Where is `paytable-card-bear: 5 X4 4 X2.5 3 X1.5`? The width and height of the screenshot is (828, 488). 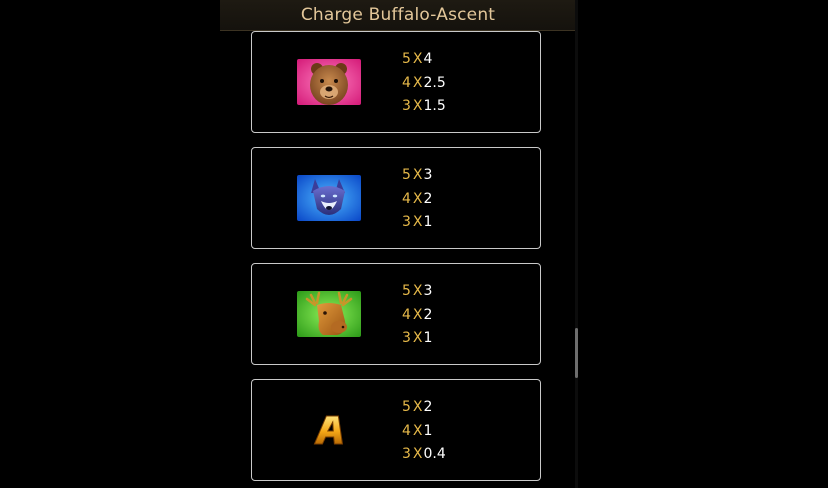
paytable-card-bear: 5 X4 4 X2.5 3 X1.5 is located at coordinates (396, 82).